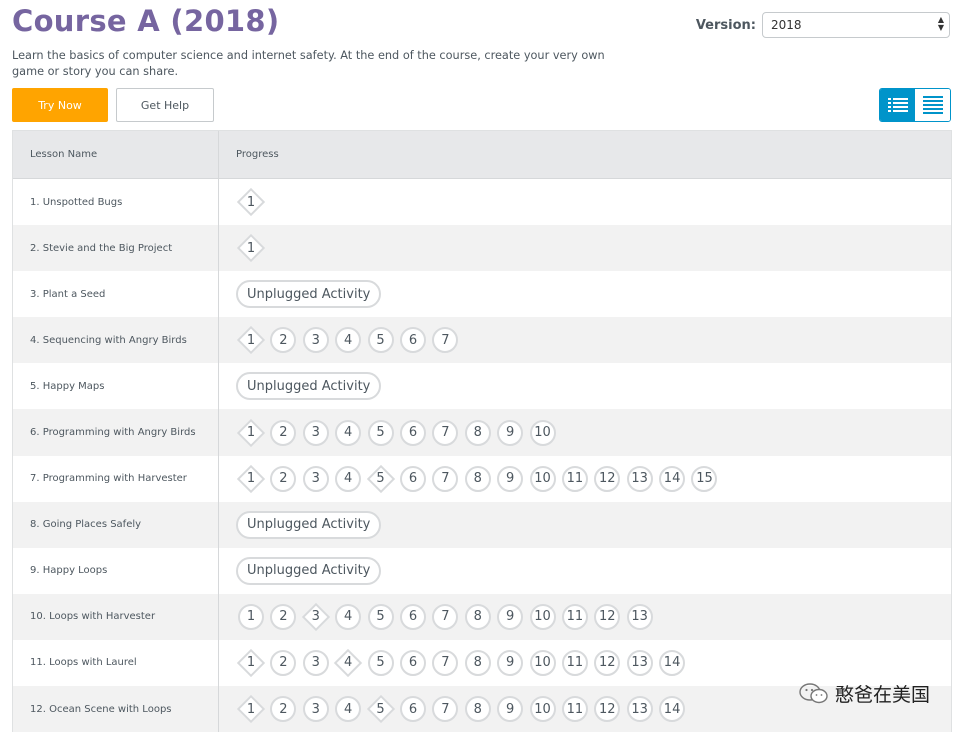  I want to click on lesson-name: 11. Loops with Laurel, so click(116, 663).